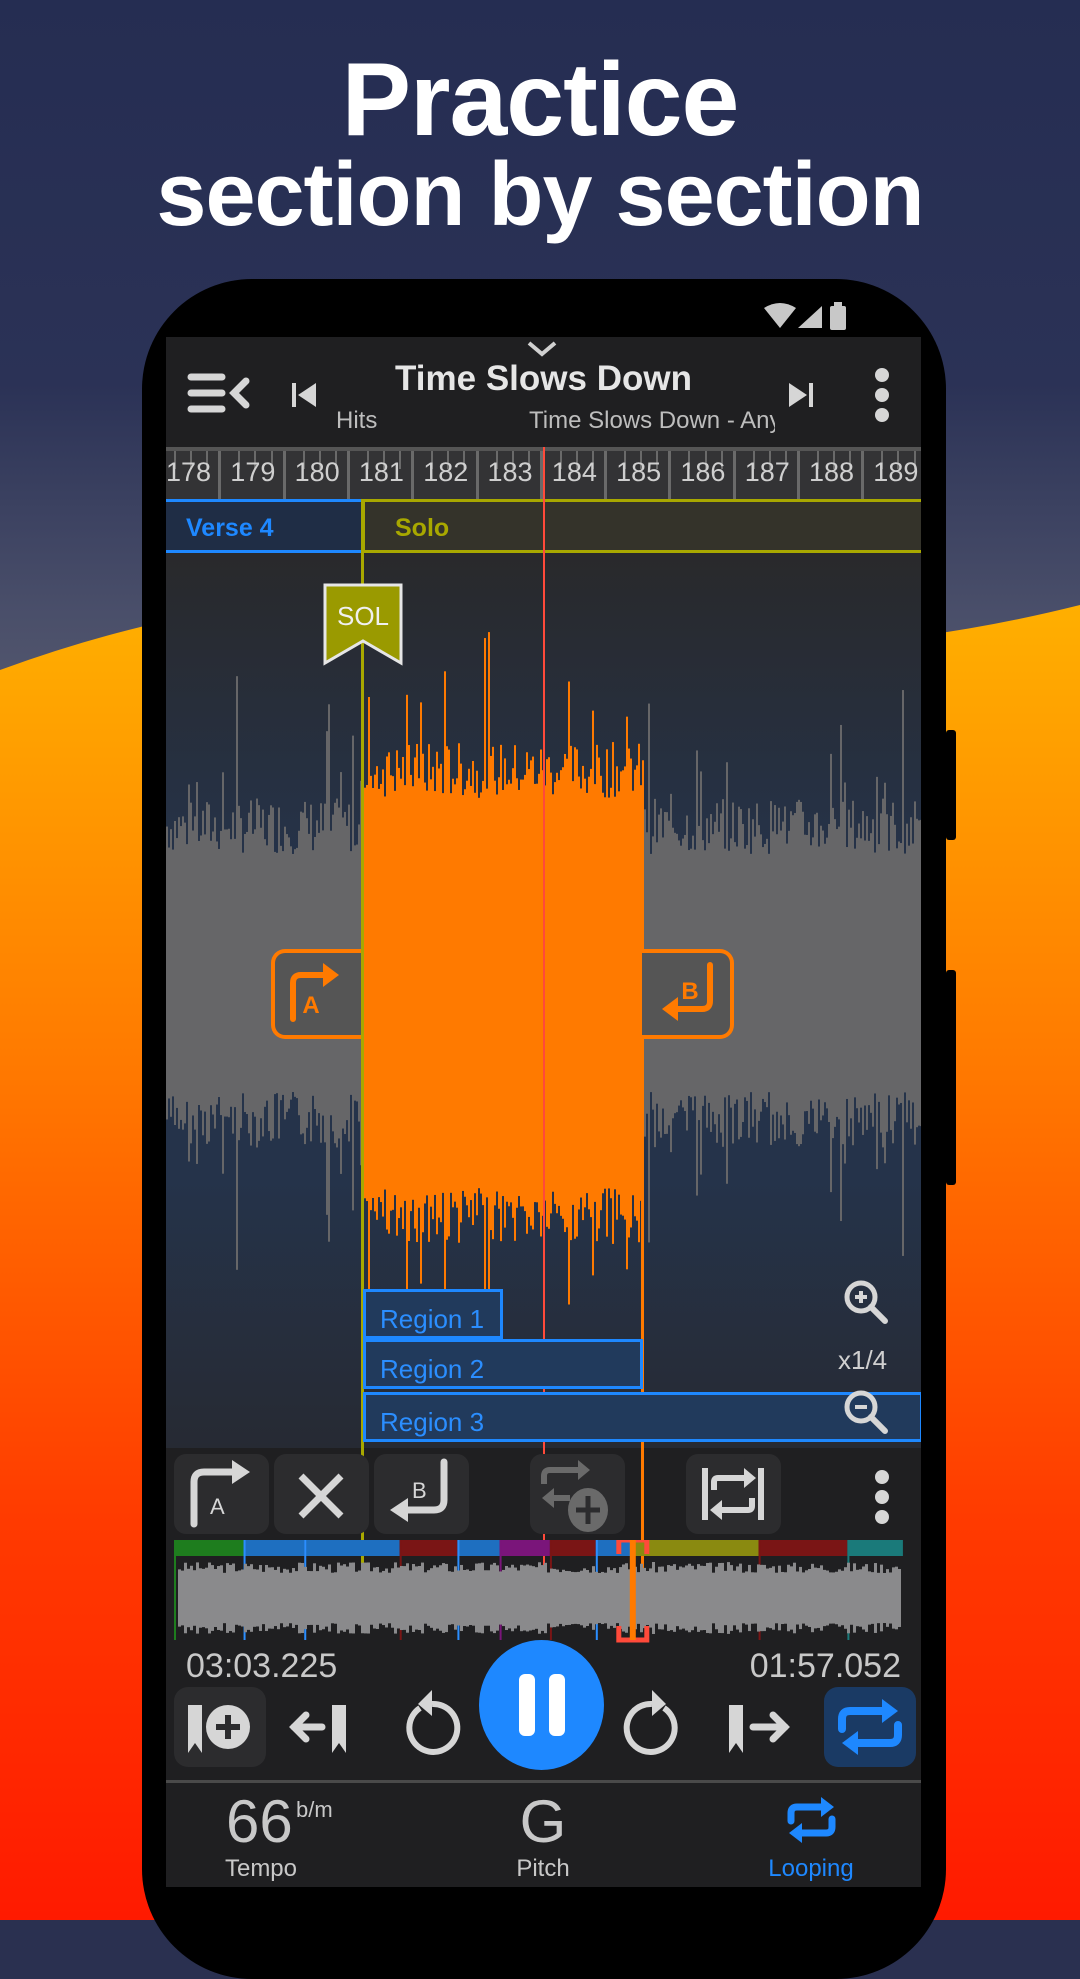 This screenshot has height=1979, width=1080. I want to click on section-verse-4: Verse 4, so click(264, 526).